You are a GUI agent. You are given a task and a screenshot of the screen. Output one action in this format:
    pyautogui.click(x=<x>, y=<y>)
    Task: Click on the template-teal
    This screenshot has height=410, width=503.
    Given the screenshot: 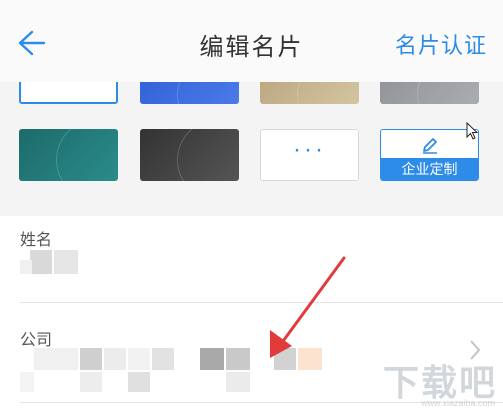 What is the action you would take?
    pyautogui.click(x=68, y=155)
    